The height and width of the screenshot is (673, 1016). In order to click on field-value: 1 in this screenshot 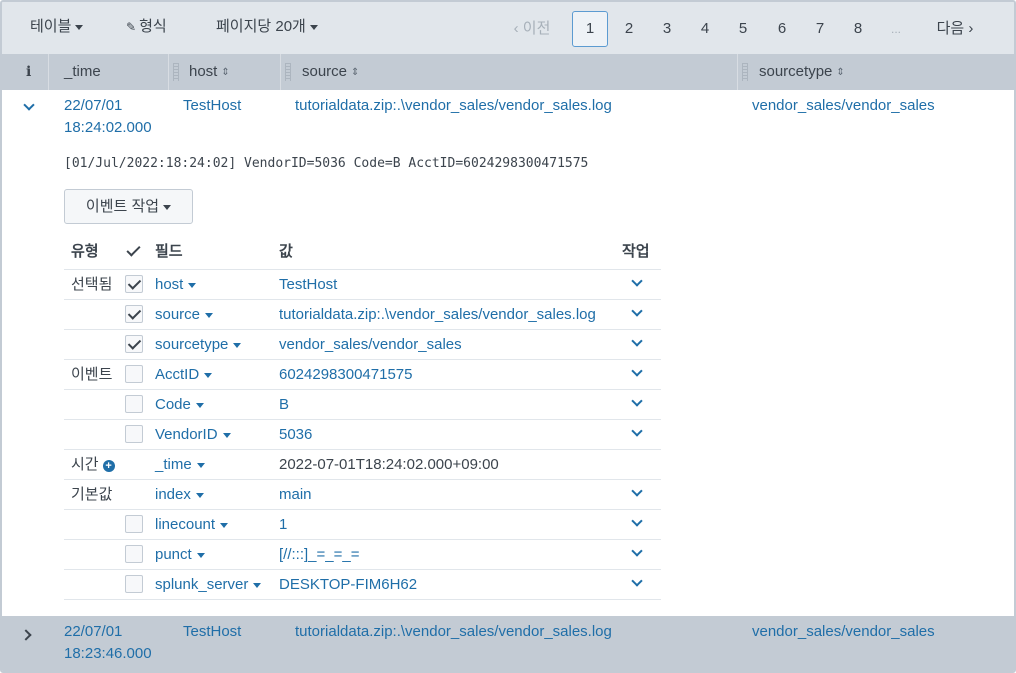, I will do `click(283, 524)`.